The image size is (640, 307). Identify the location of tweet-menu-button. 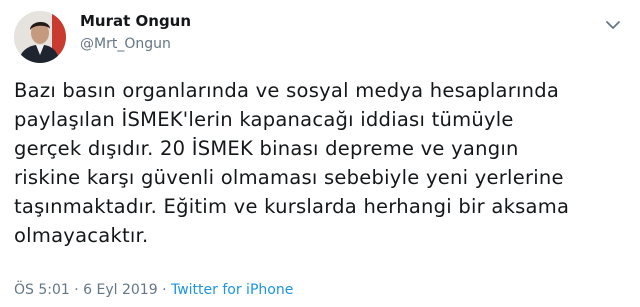
(613, 22).